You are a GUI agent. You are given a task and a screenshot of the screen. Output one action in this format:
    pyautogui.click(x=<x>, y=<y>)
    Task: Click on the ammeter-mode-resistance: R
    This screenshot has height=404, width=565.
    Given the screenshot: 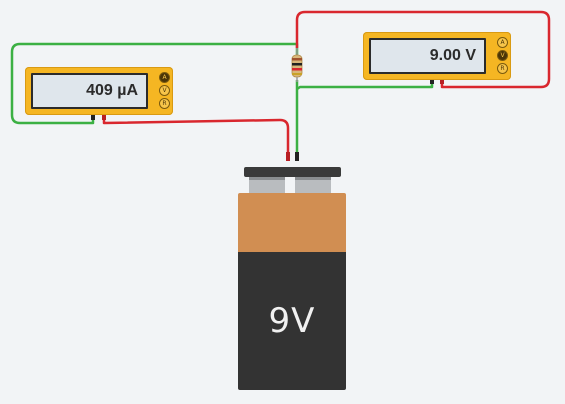 What is the action you would take?
    pyautogui.click(x=164, y=103)
    